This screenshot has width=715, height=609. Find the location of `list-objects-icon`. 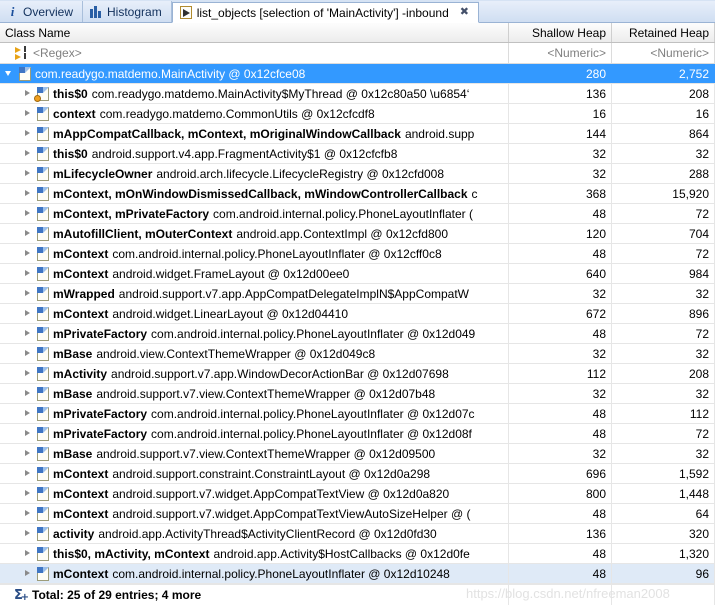

list-objects-icon is located at coordinates (185, 12).